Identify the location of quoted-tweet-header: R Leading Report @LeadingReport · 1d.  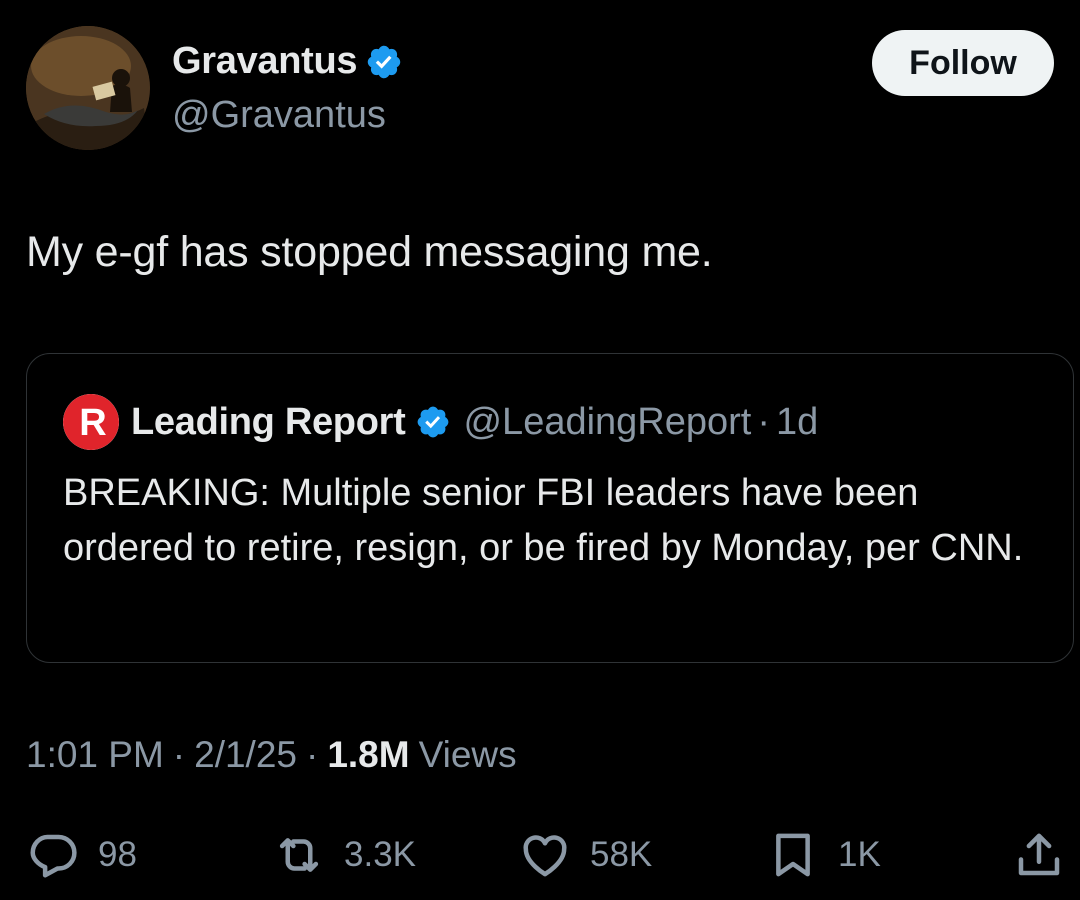
(440, 422).